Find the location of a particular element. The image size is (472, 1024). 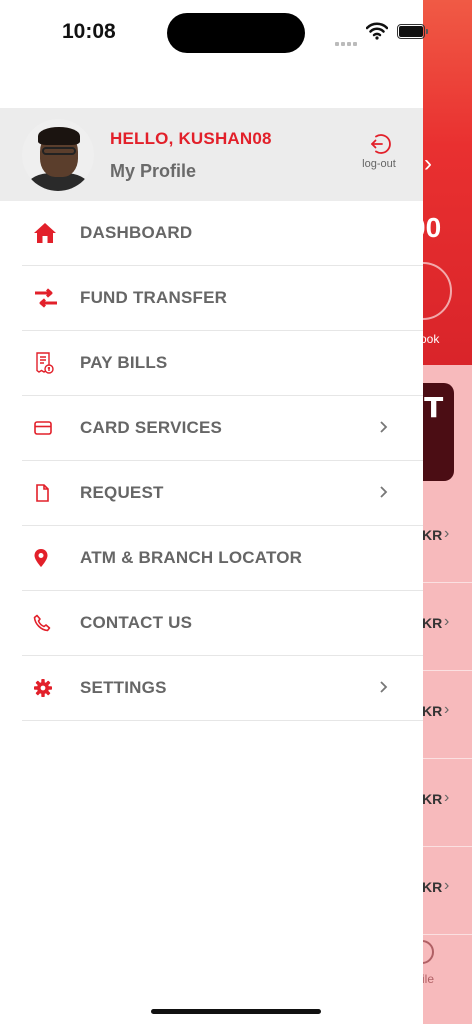

menu-item-atm-branch-locator: ATM & BRANCH LOCATOR is located at coordinates (222, 558).